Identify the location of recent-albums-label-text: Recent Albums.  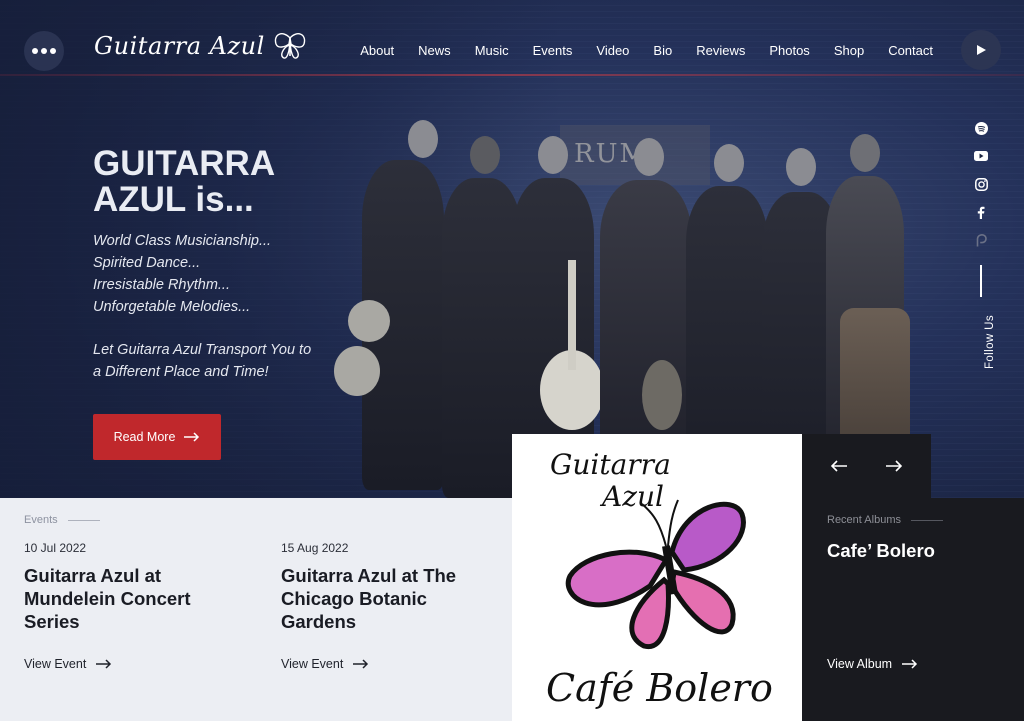
(864, 520).